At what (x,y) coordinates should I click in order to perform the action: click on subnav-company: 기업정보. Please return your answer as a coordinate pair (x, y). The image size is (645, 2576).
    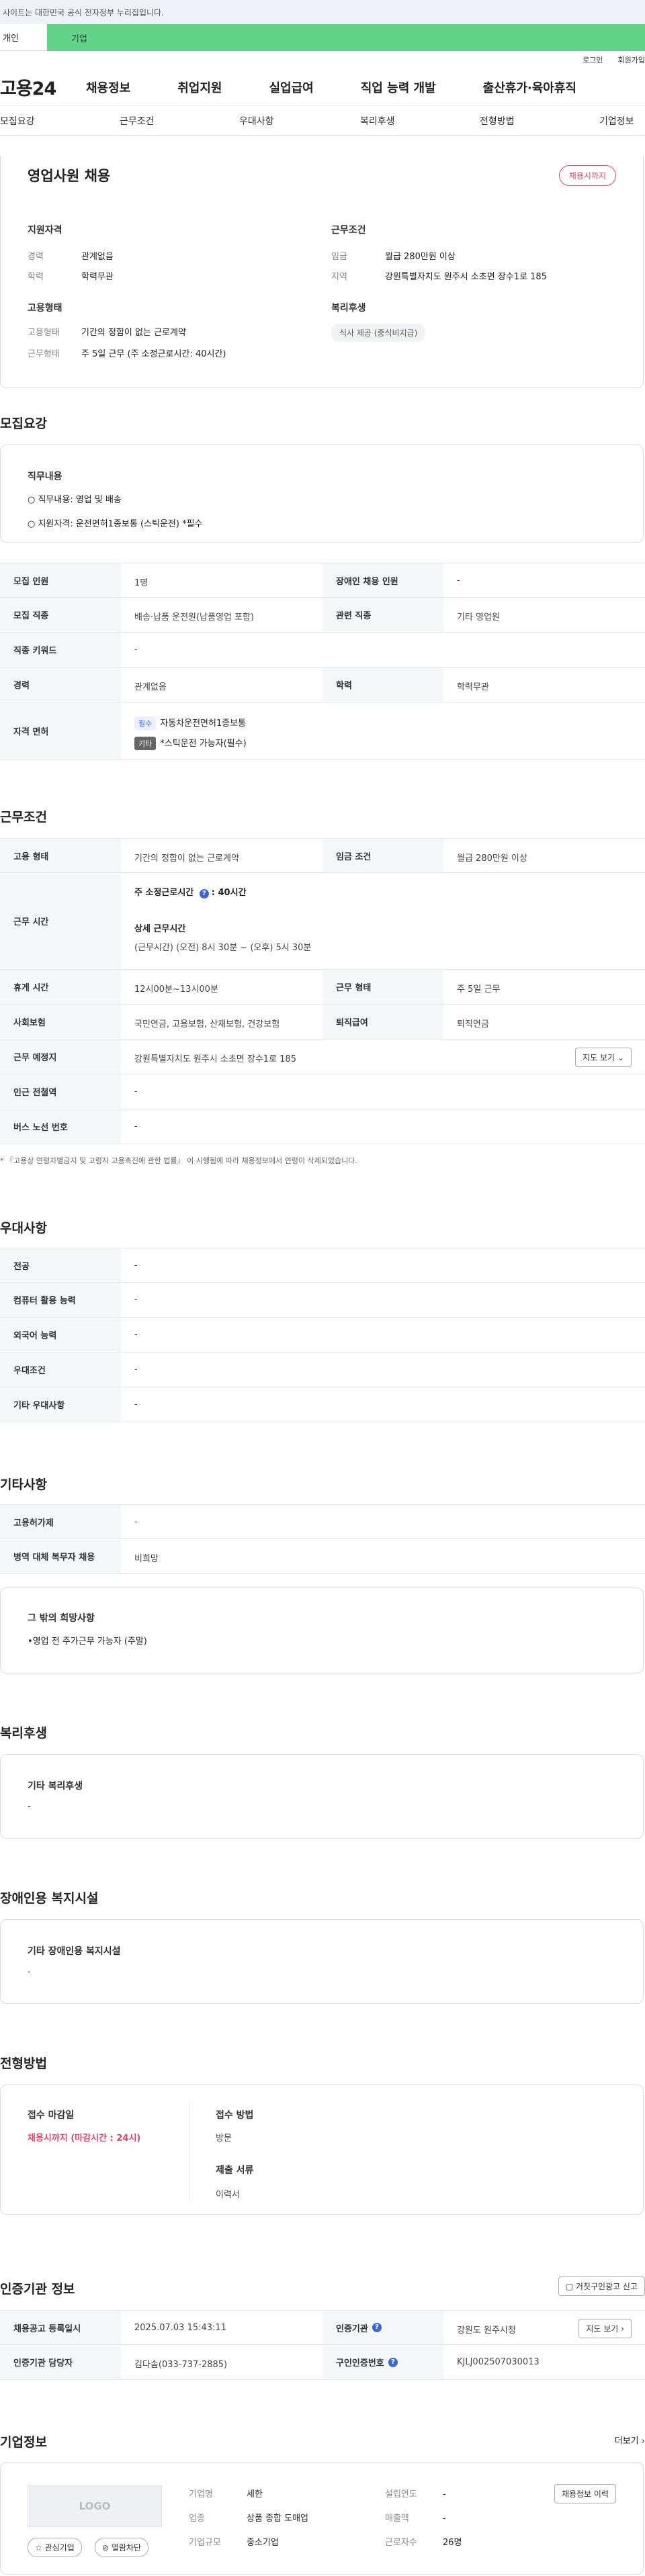
    Looking at the image, I should click on (616, 121).